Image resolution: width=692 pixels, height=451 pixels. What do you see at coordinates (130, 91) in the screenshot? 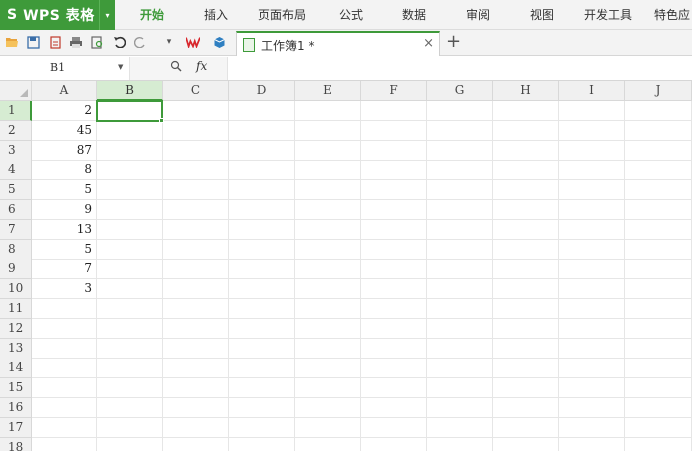
I see `column-header-B: B` at bounding box center [130, 91].